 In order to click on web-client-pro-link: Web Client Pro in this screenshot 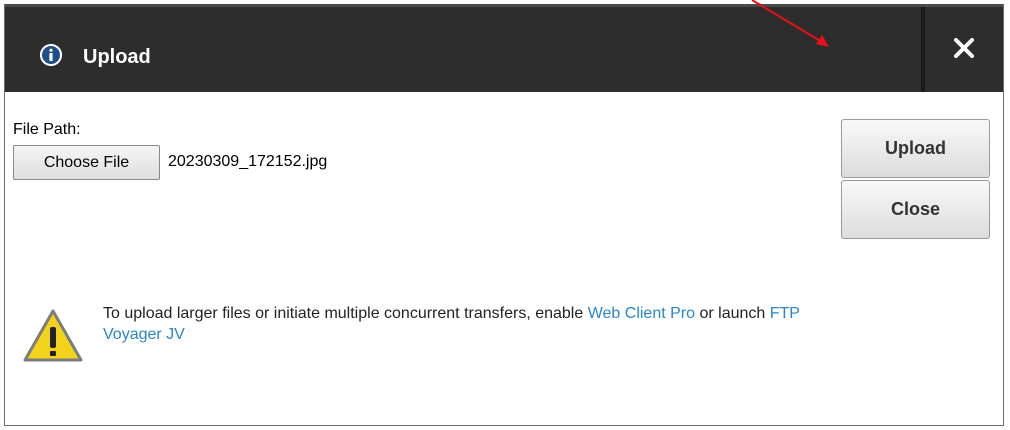, I will do `click(641, 313)`.